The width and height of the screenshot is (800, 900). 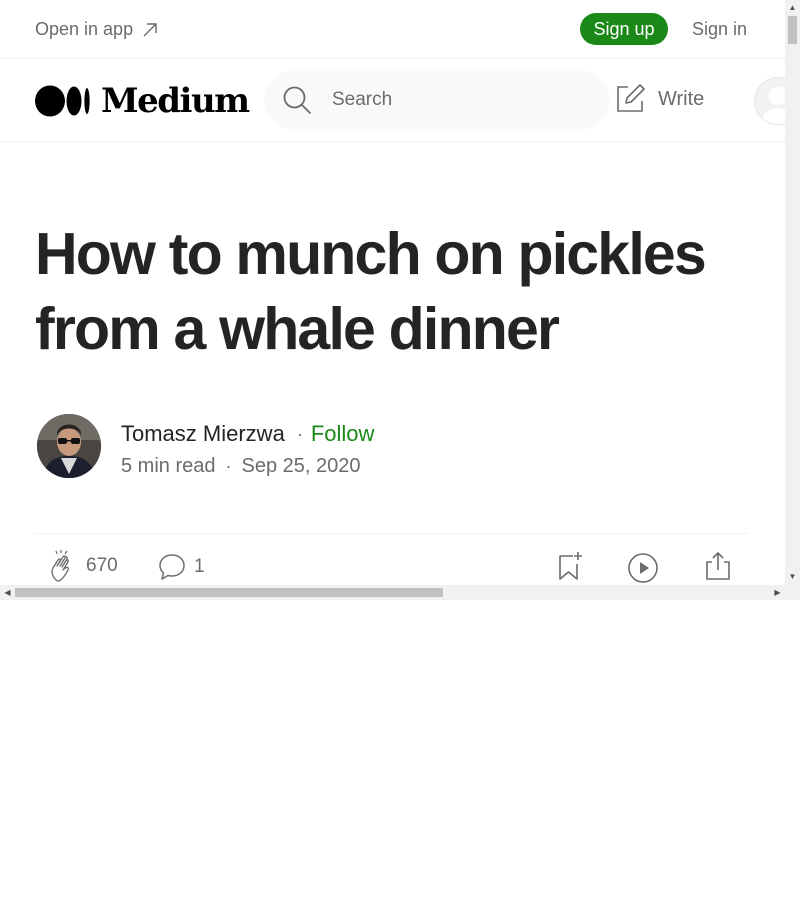 I want to click on main-navbar: Medium Write, so click(x=400, y=100).